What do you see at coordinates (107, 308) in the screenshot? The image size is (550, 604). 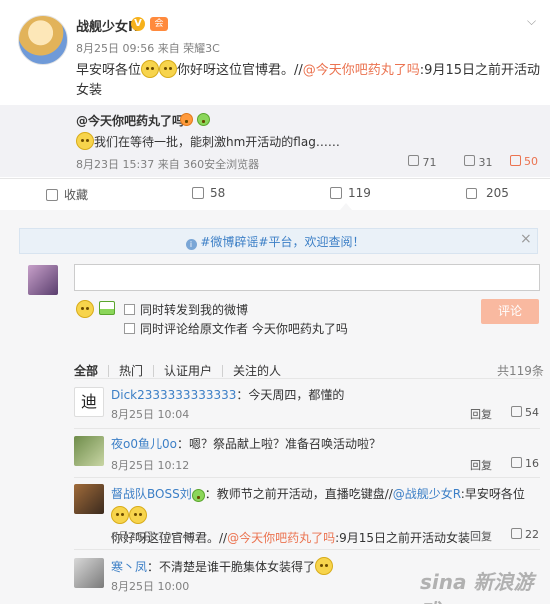 I see `image-upload-icon` at bounding box center [107, 308].